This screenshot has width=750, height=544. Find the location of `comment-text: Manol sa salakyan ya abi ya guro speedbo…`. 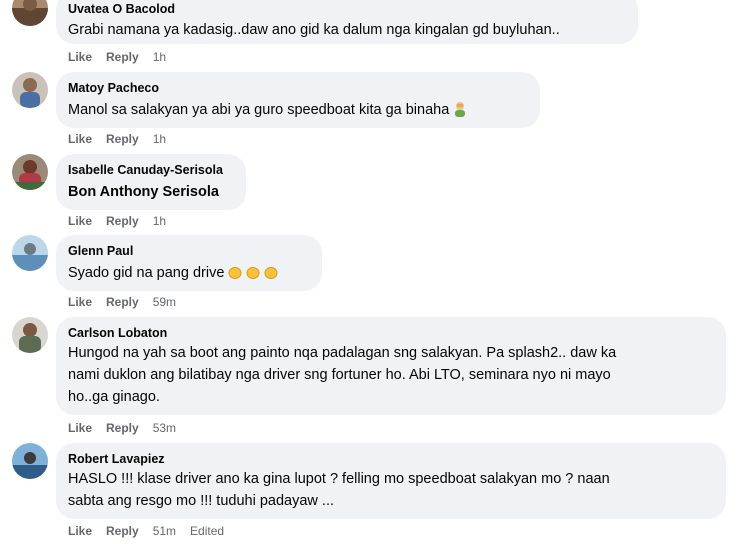

comment-text: Manol sa salakyan ya abi ya guro speedbo… is located at coordinates (298, 111).